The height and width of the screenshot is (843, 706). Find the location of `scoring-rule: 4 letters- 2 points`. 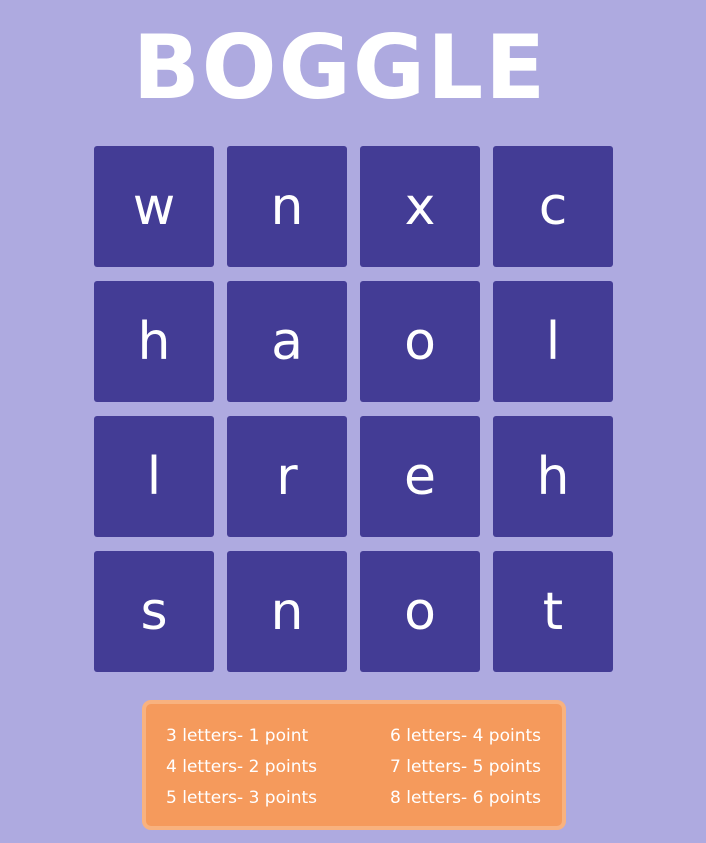

scoring-rule: 4 letters- 2 points is located at coordinates (242, 767).